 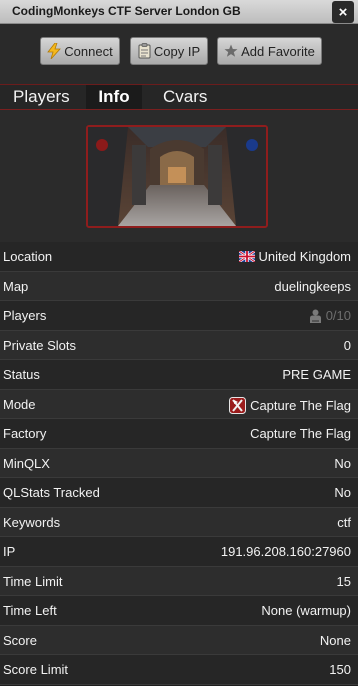 What do you see at coordinates (315, 316) in the screenshot?
I see `player-icon` at bounding box center [315, 316].